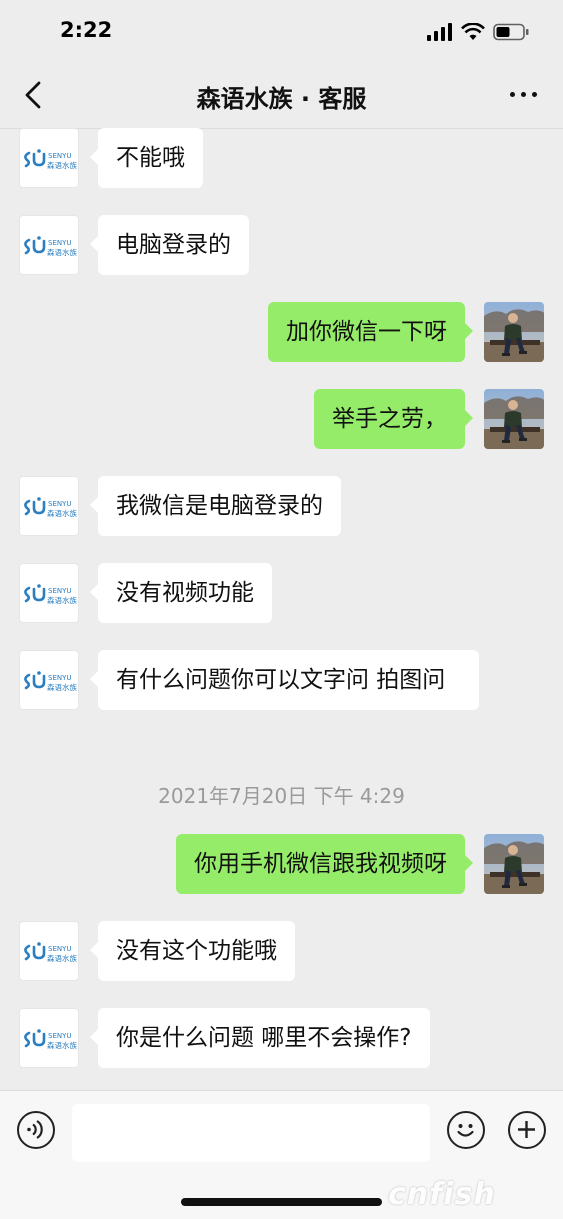 Image resolution: width=563 pixels, height=1219 pixels. I want to click on received-message-bubble: 电脑登录的, so click(169, 245).